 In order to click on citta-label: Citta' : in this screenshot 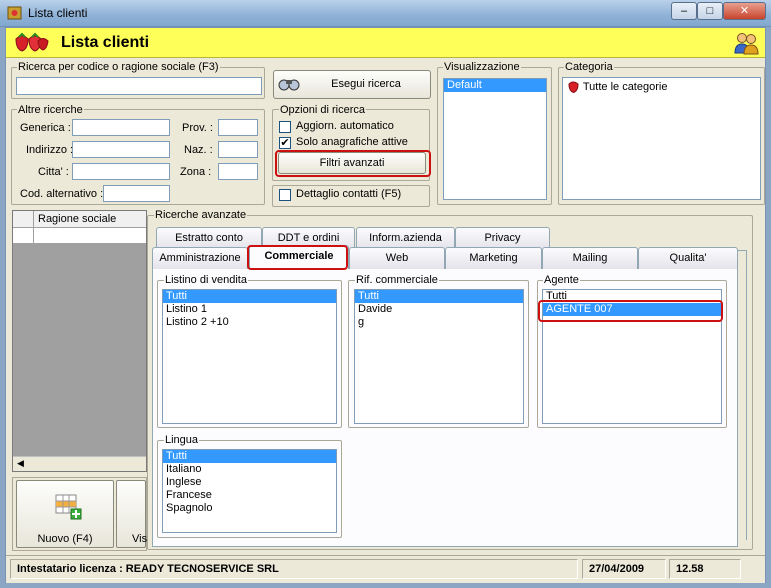, I will do `click(53, 172)`.